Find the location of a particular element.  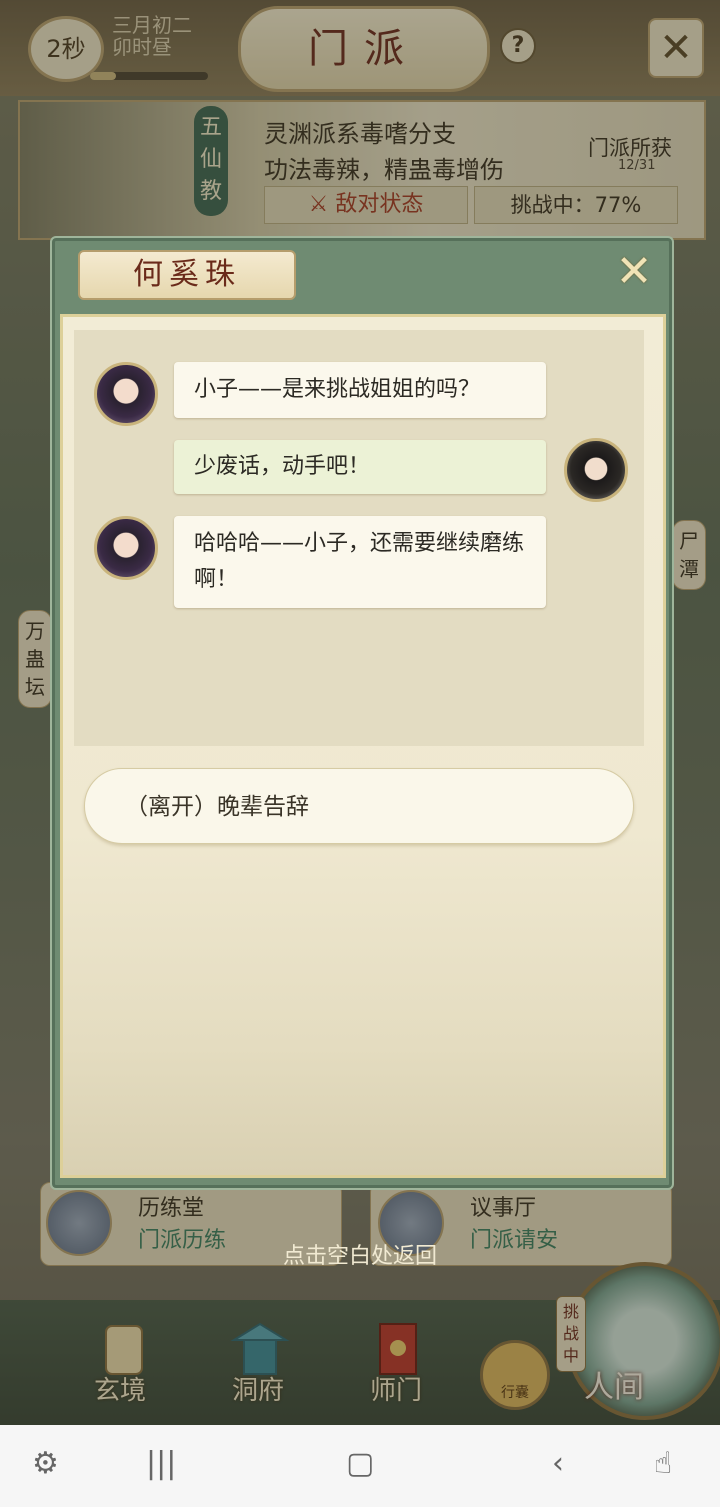

return-hint: 点击空白处返回 is located at coordinates (359, 1256).